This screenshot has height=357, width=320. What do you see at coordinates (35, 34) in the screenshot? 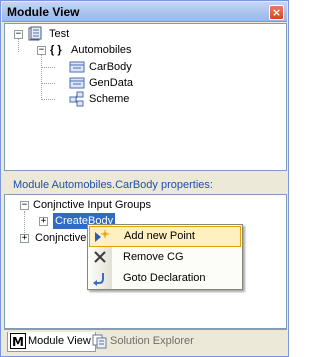
I see `solution-icon` at bounding box center [35, 34].